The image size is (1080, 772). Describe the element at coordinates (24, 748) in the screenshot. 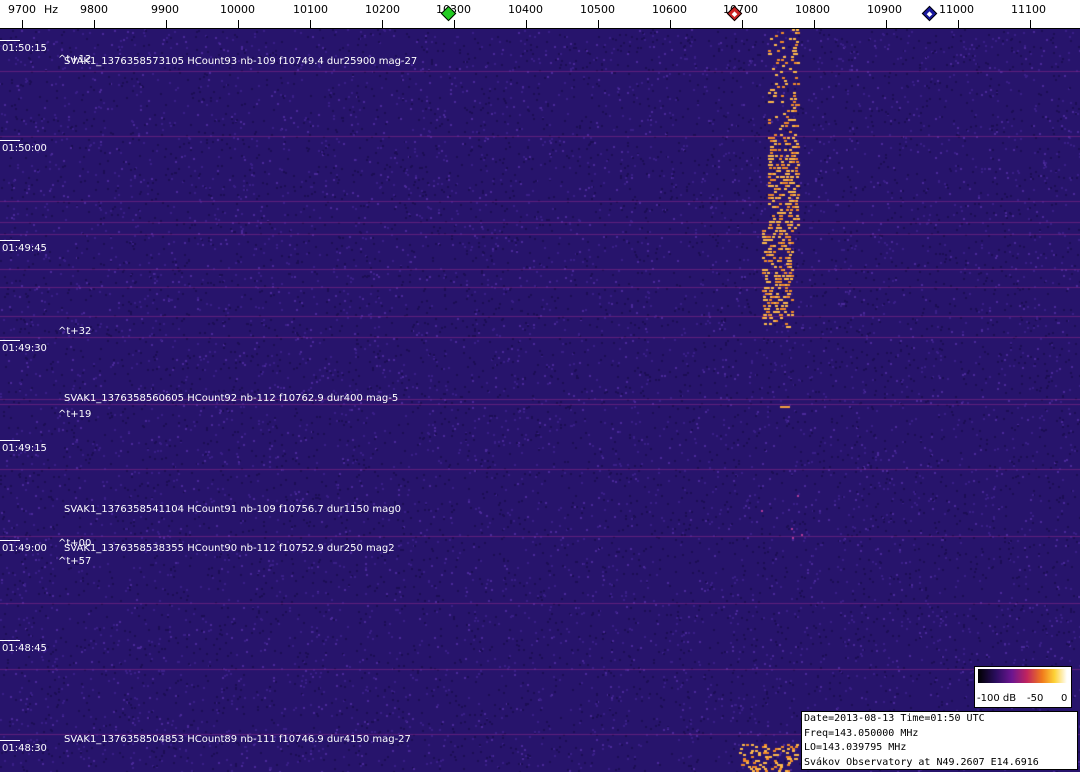

I see `time-label-01-48-30: 01:48:30` at that location.